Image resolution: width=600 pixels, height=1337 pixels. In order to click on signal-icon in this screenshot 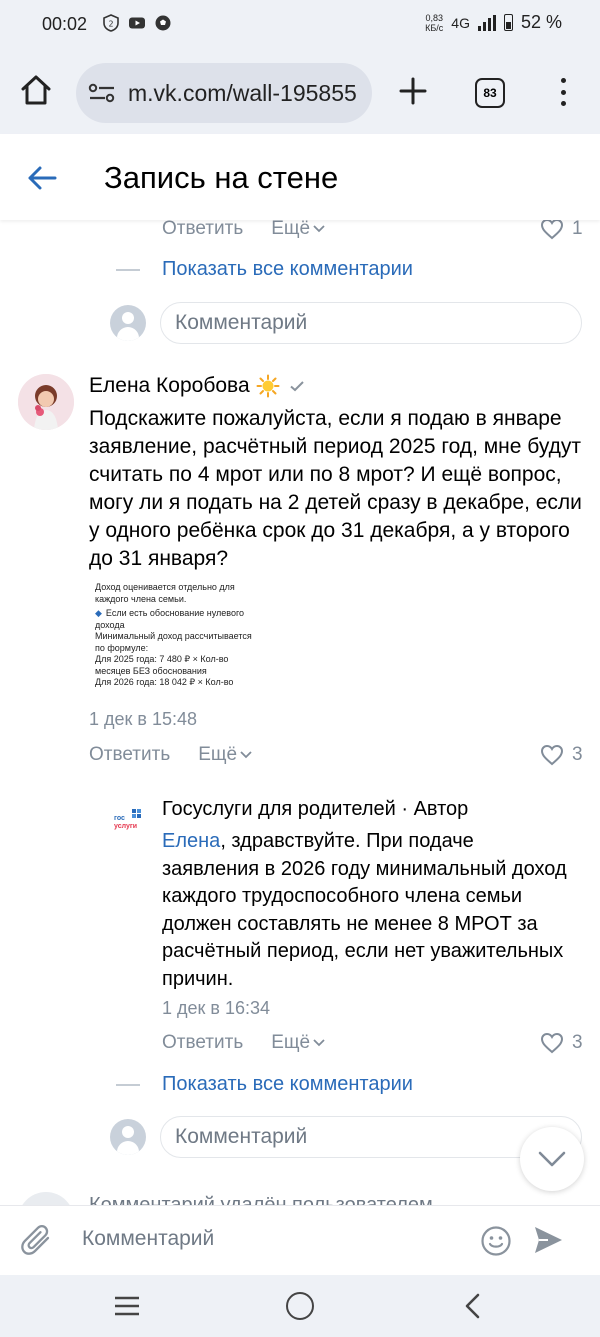, I will do `click(486, 22)`.